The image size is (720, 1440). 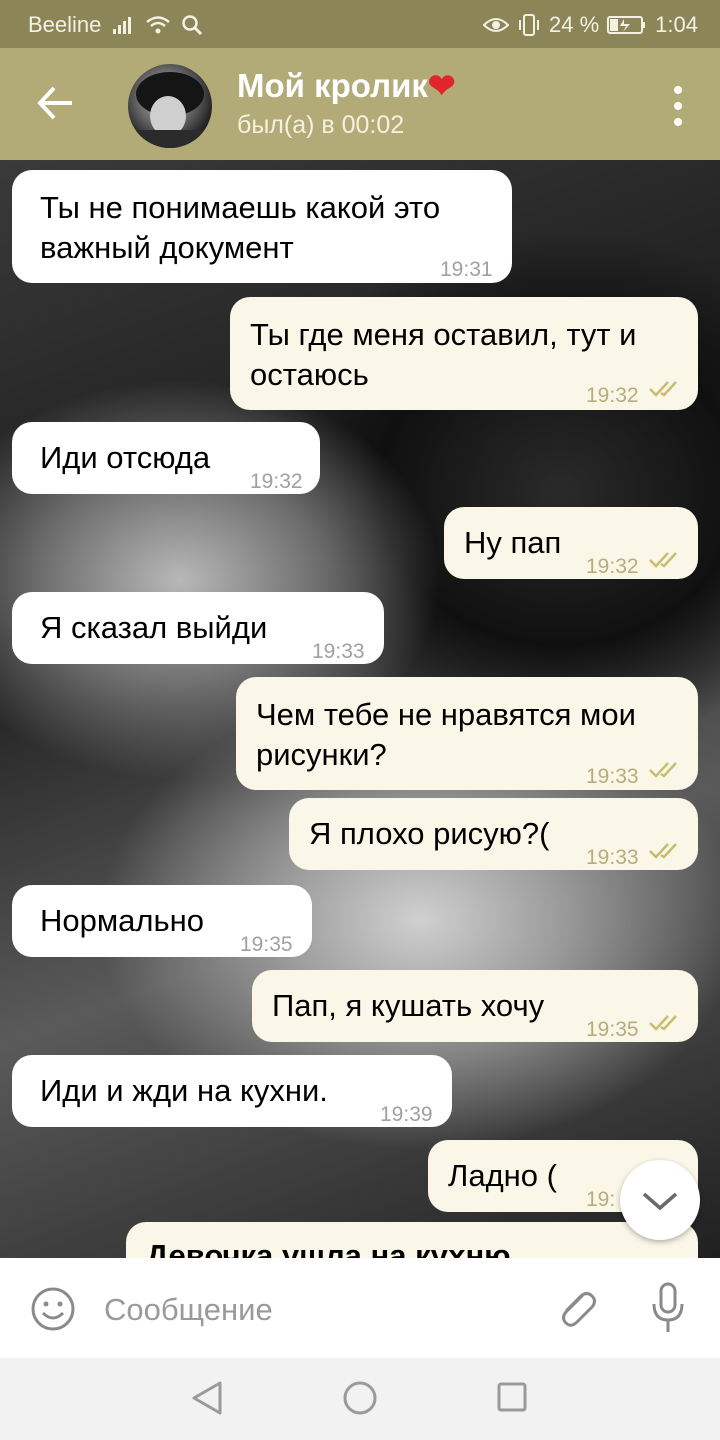 I want to click on message-bubble: Пап, я кушать хочу 19:35, so click(x=475, y=1006).